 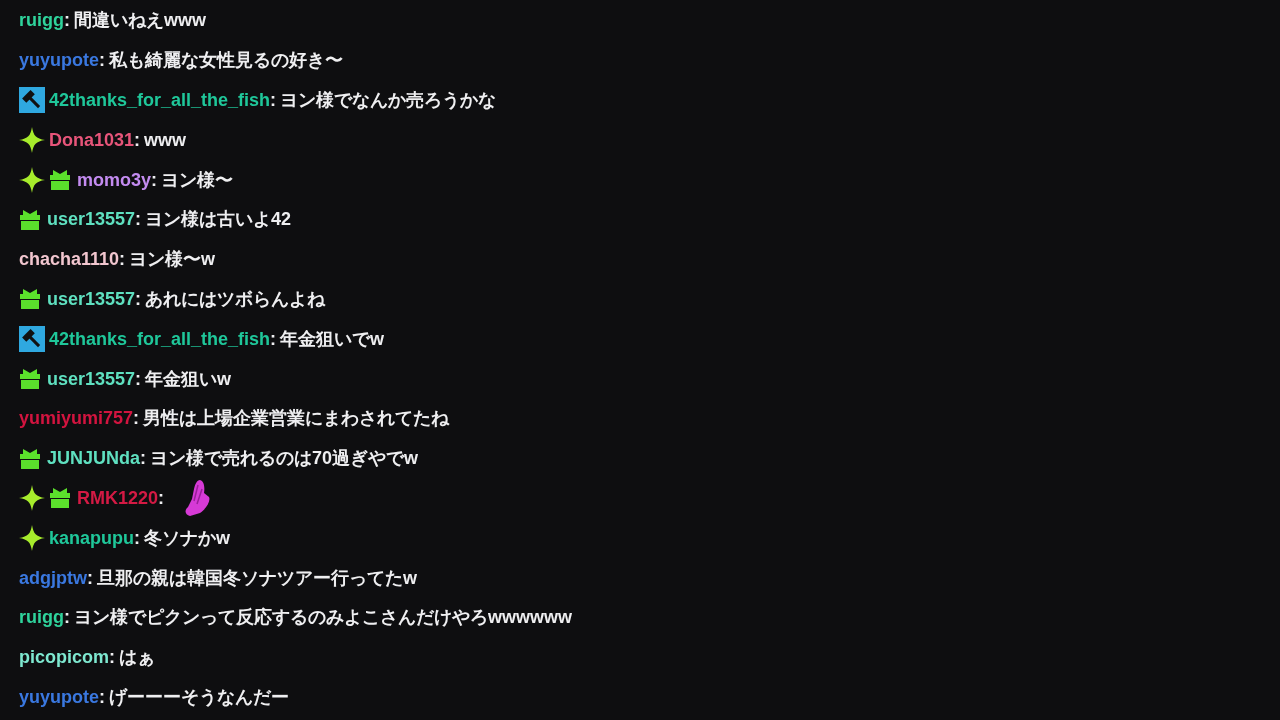 What do you see at coordinates (69, 260) in the screenshot?
I see `username: chacha1110` at bounding box center [69, 260].